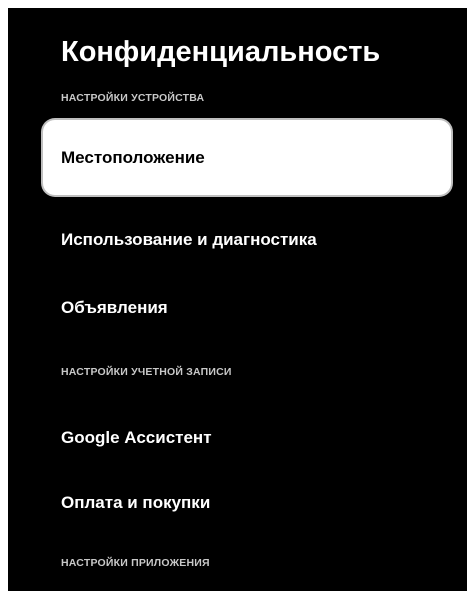  I want to click on section-header-app-settings: НАСТРОЙКИ ПРИЛОЖЕНИЯ, so click(135, 563).